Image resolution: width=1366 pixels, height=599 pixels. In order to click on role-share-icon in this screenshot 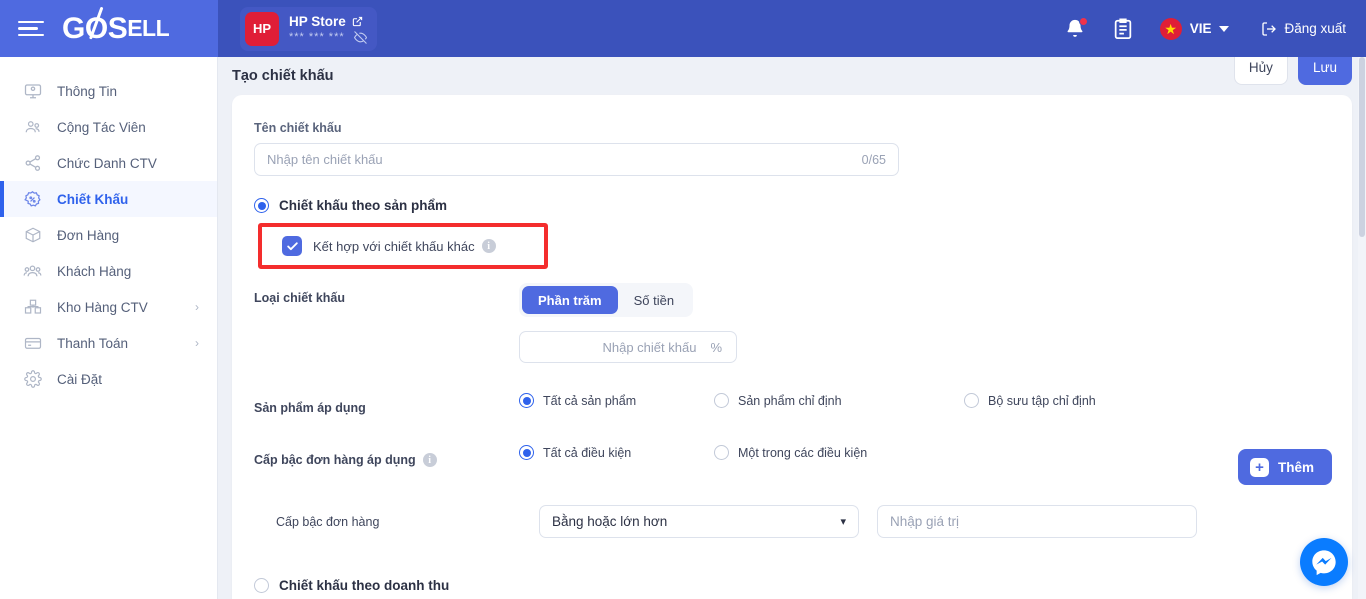, I will do `click(32, 163)`.